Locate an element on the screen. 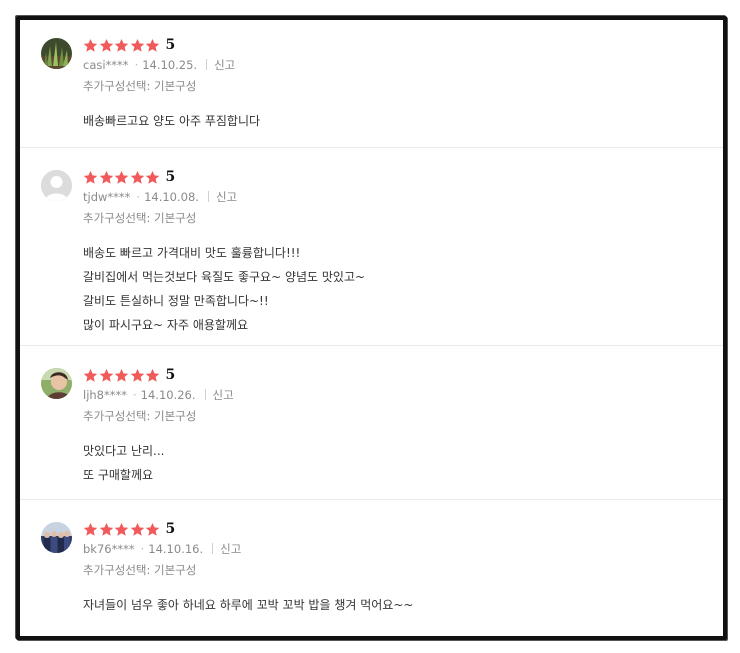  review-line: 갈비집에서 먹는것보다 육질도 좋구요~ 양념도 맛있고~ is located at coordinates (224, 277).